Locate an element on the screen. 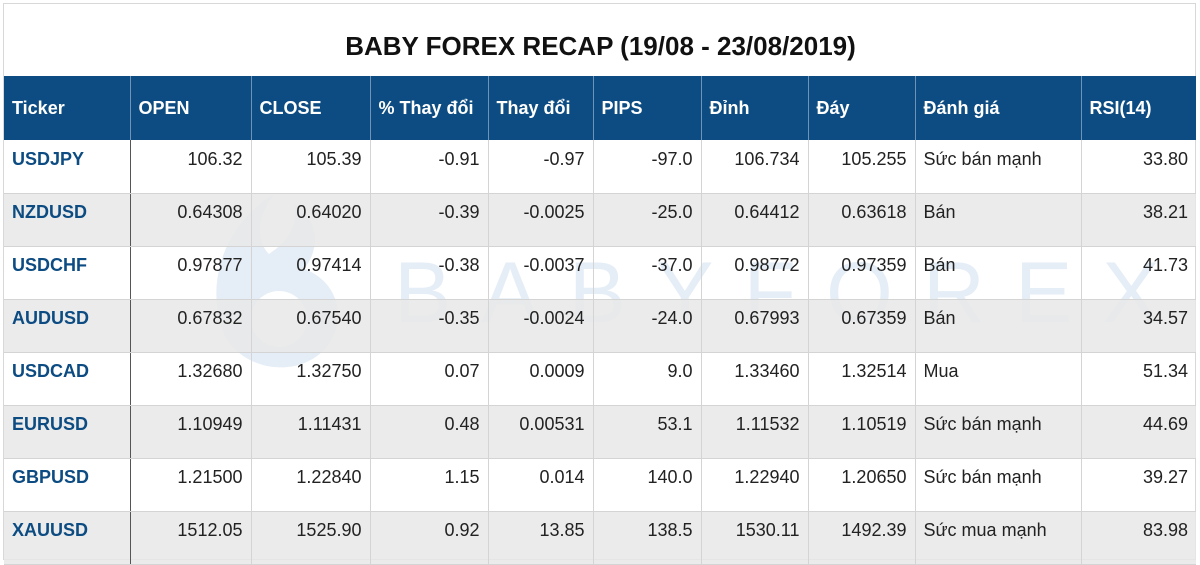 This screenshot has width=1200, height=565. cell-rsi: 39.27 is located at coordinates (1138, 485).